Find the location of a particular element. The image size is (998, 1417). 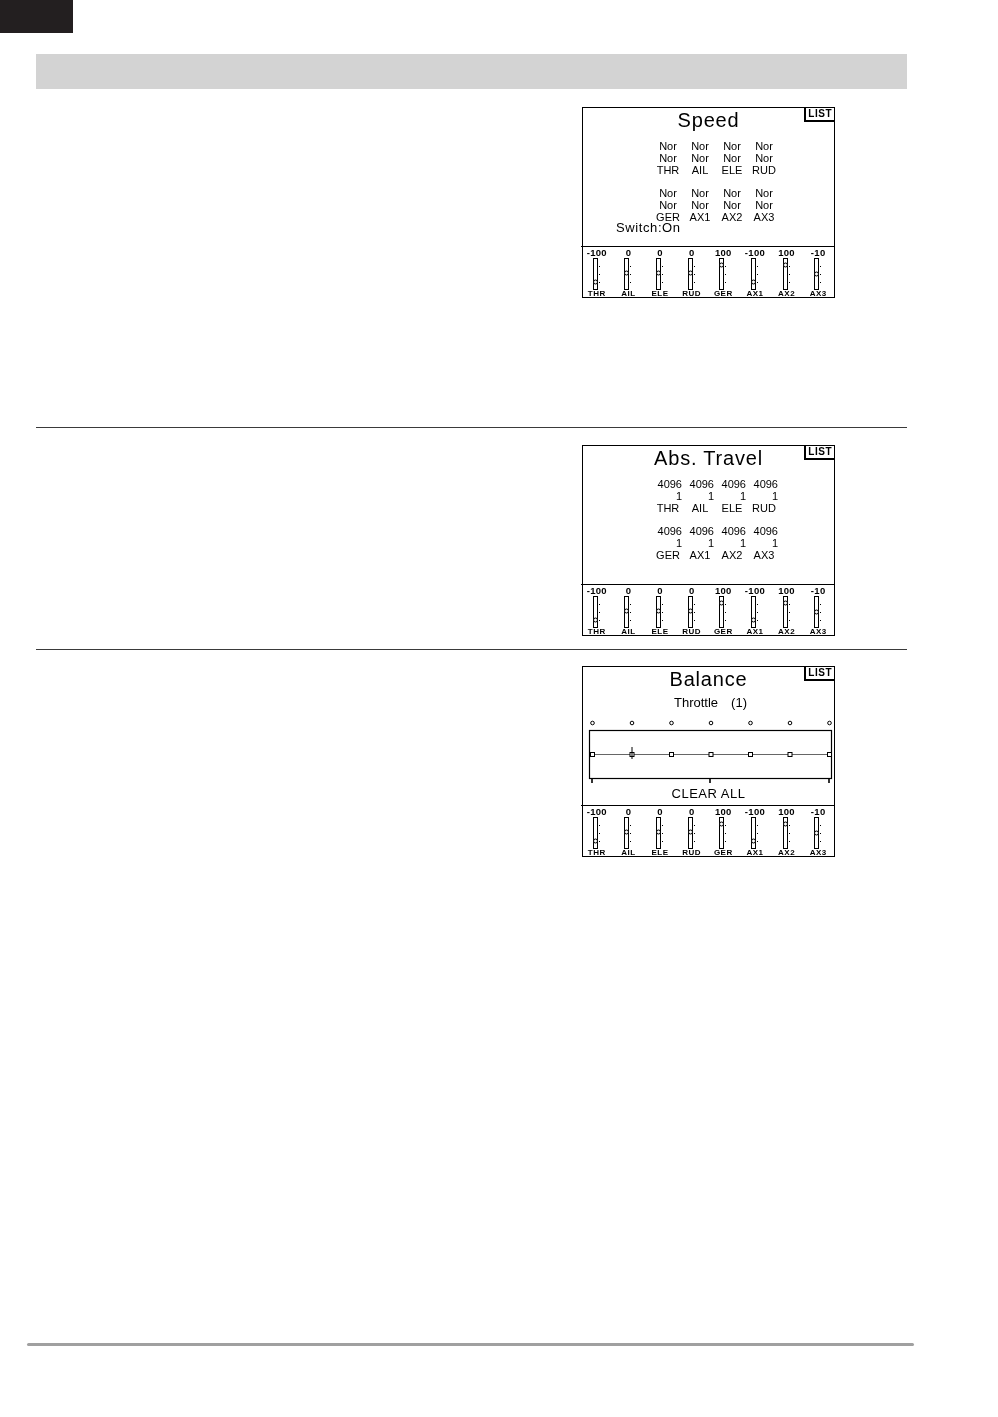

screen-title: Speed is located at coordinates (708, 120).